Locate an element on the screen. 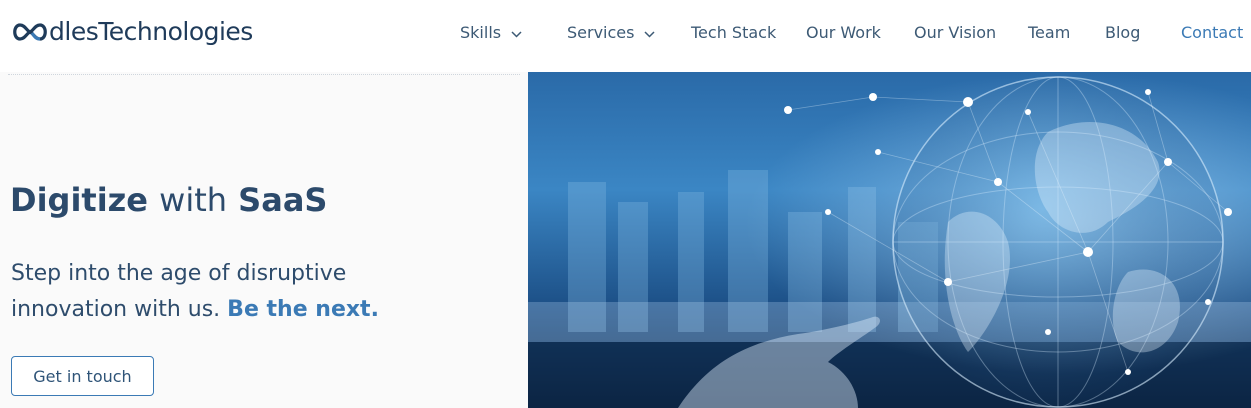  nav-blog-label: Blog is located at coordinates (1123, 32).